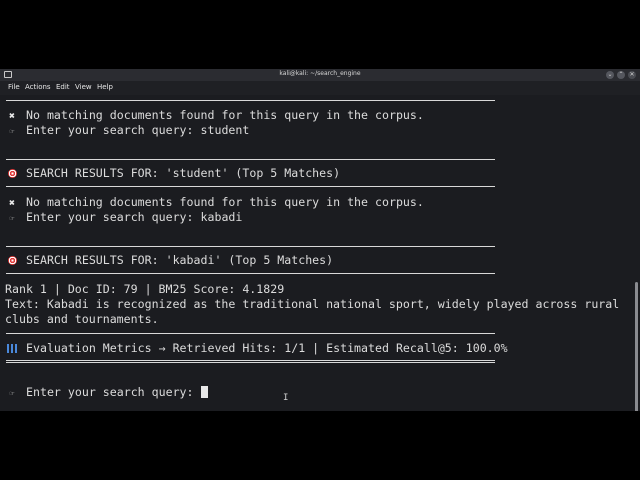  Describe the element at coordinates (113, 392) in the screenshot. I see `prompt-text: Enter your search query:` at that location.